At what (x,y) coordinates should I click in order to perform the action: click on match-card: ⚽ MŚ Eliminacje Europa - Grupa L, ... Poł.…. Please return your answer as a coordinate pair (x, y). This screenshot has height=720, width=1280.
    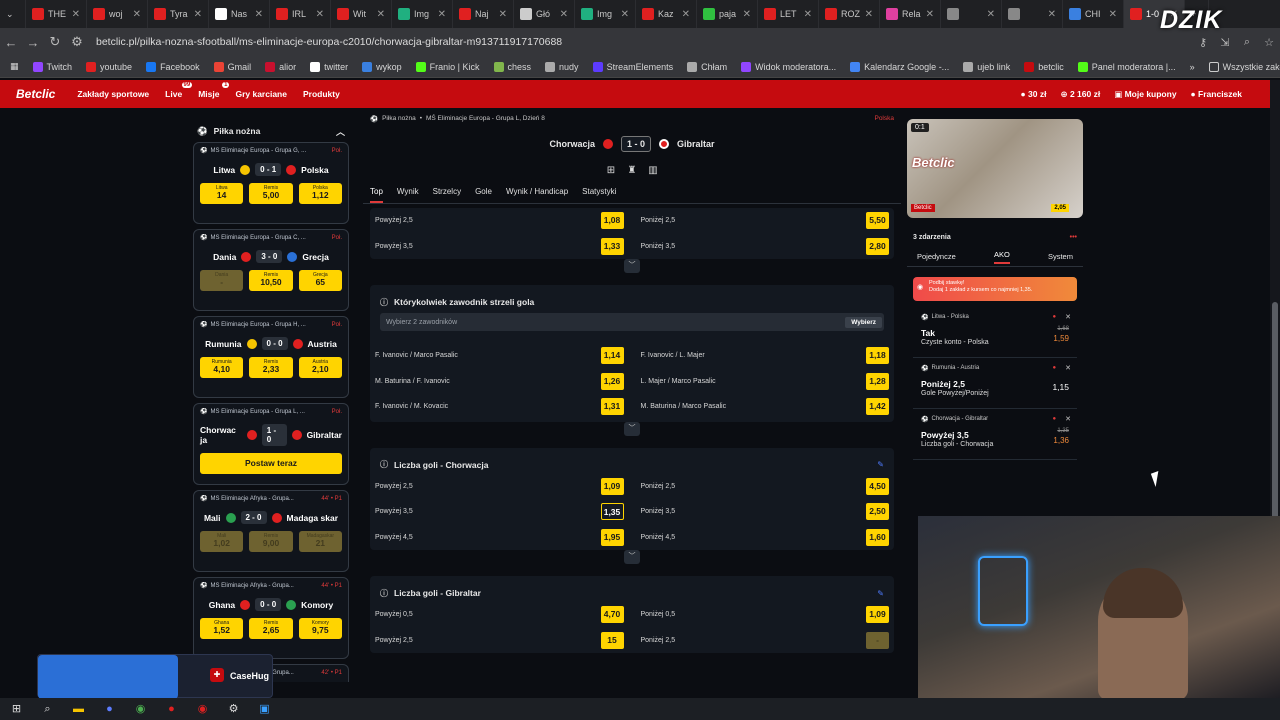
    Looking at the image, I should click on (271, 444).